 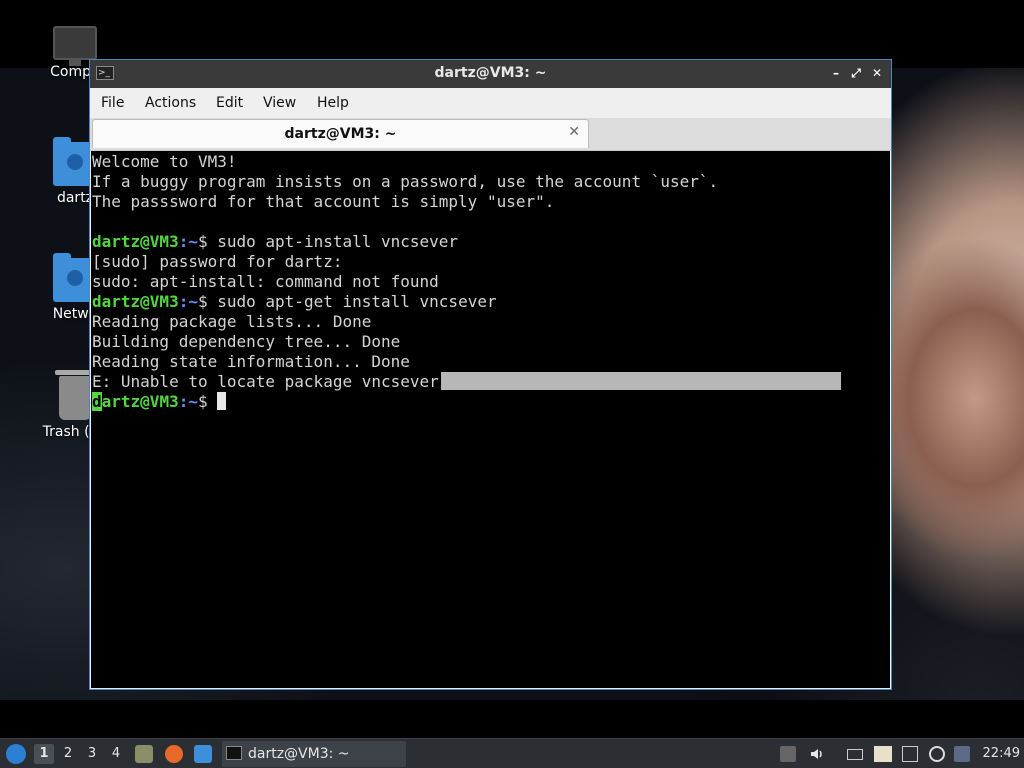 I want to click on trash-icon, so click(x=75, y=395).